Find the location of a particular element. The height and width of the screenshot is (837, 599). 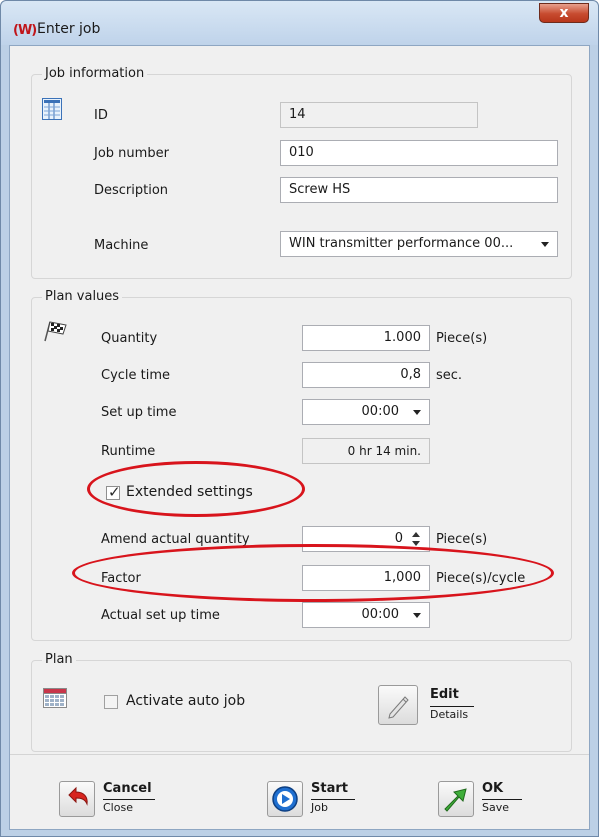

plan-title: Plan is located at coordinates (59, 659).